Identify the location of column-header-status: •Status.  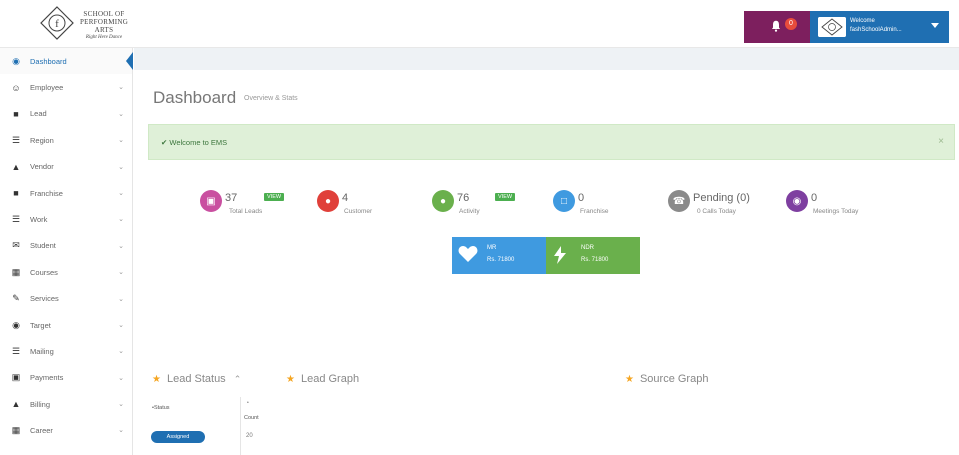
(161, 408).